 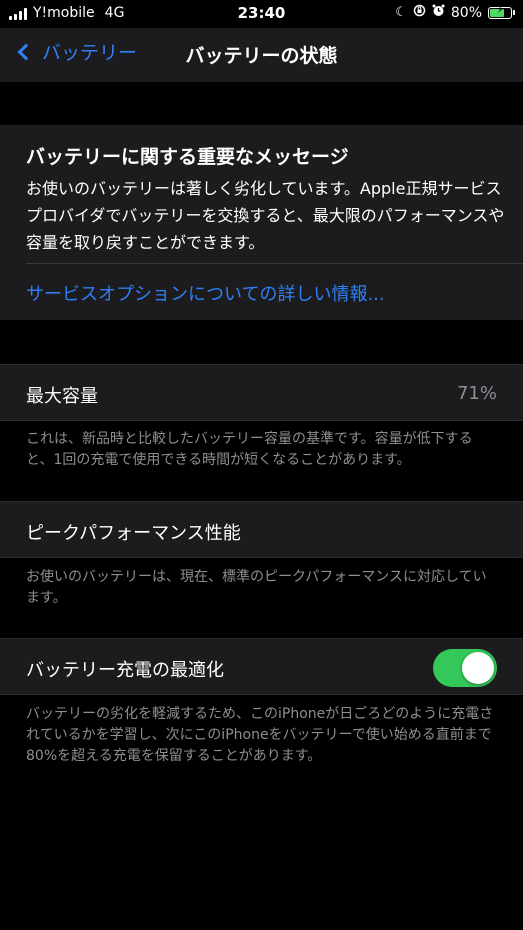 What do you see at coordinates (274, 263) in the screenshot?
I see `divider` at bounding box center [274, 263].